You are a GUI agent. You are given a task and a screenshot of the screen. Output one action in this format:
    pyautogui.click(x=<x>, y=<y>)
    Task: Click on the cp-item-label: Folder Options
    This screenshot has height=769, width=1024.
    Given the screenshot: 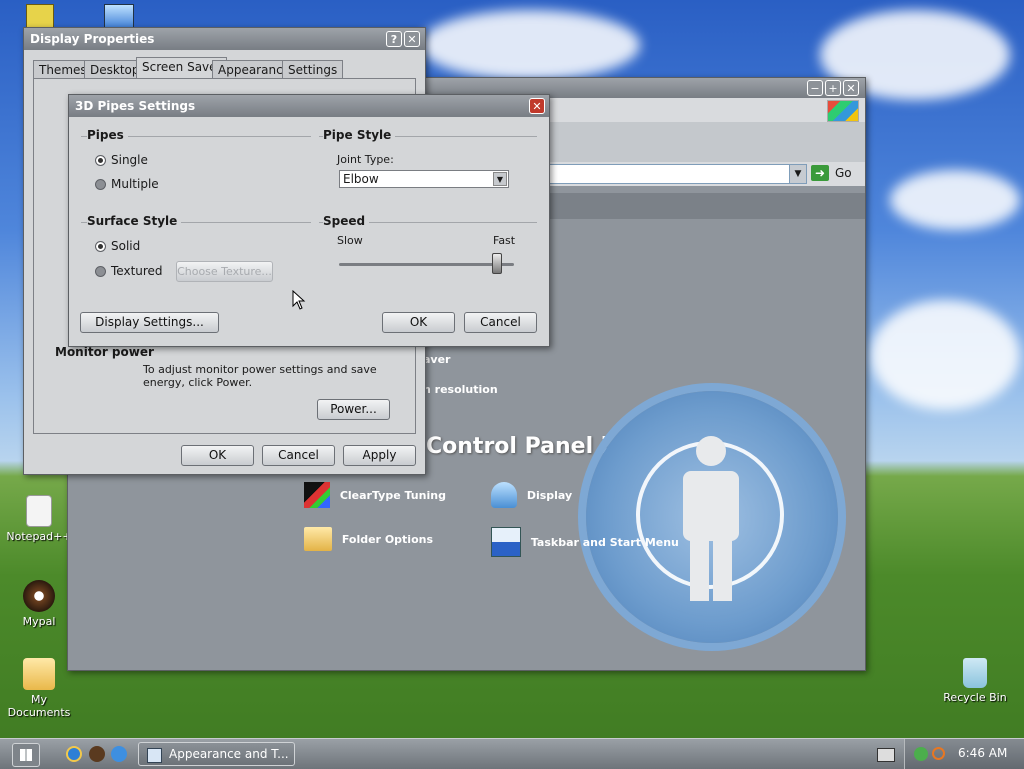 What is the action you would take?
    pyautogui.click(x=387, y=539)
    